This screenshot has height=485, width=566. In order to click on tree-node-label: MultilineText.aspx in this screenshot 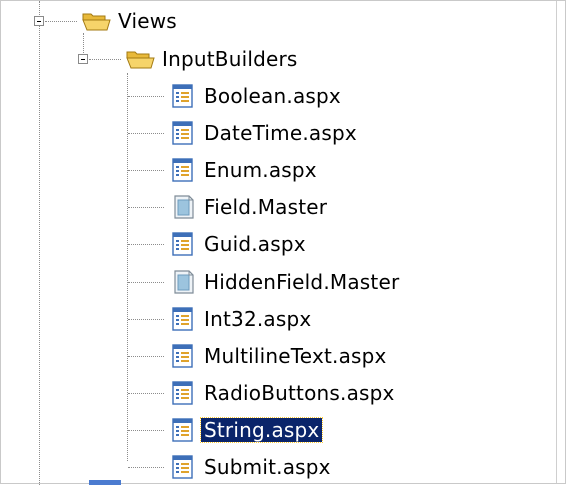, I will do `click(295, 356)`.